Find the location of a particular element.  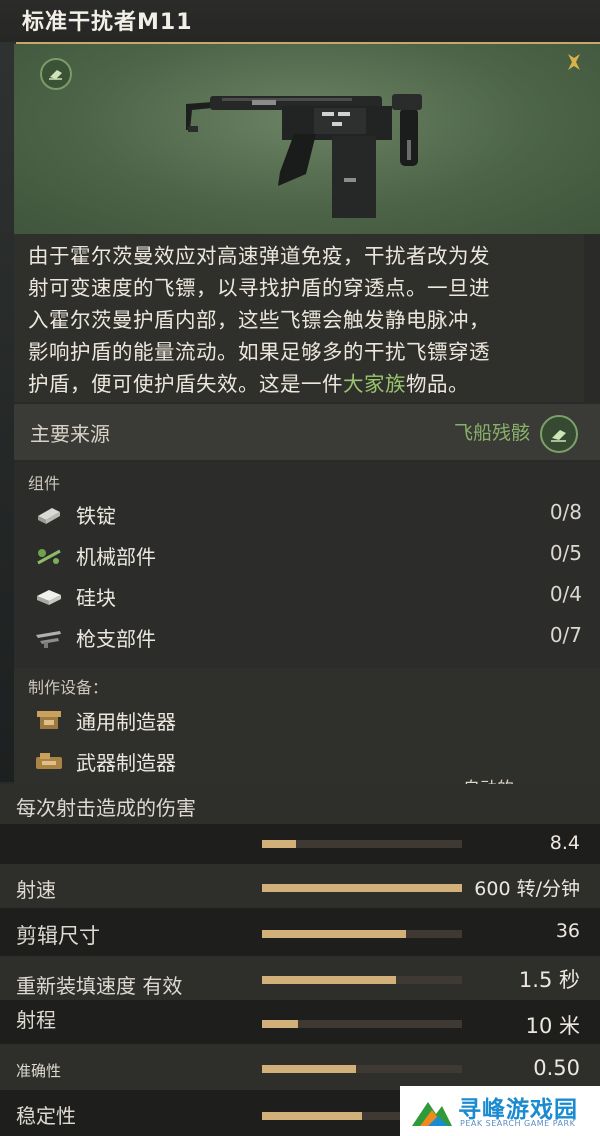

component-row: 枪支部件 0/7 is located at coordinates (307, 639).